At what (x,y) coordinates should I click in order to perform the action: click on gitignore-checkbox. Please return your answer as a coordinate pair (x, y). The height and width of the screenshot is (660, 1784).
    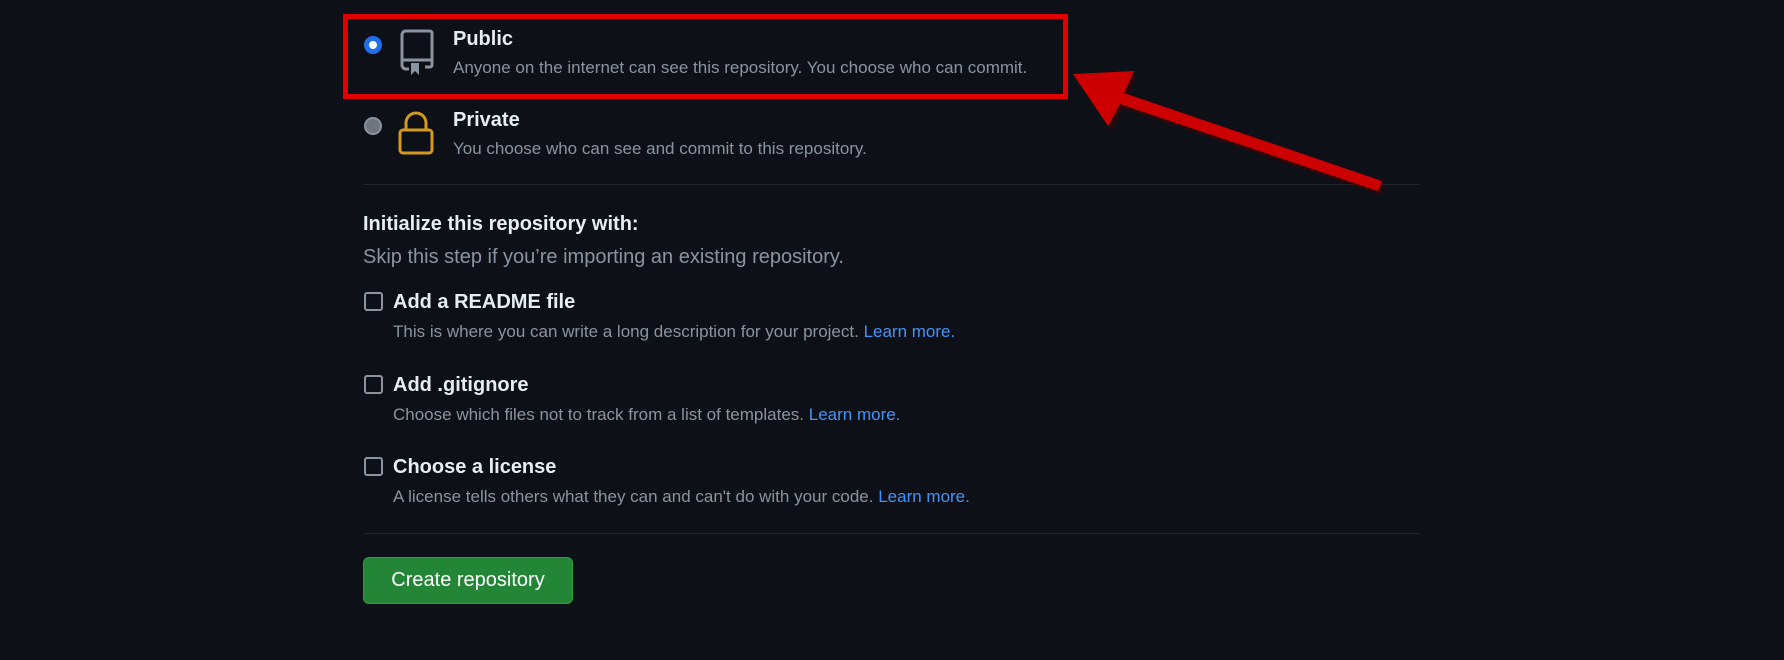
    Looking at the image, I should click on (373, 384).